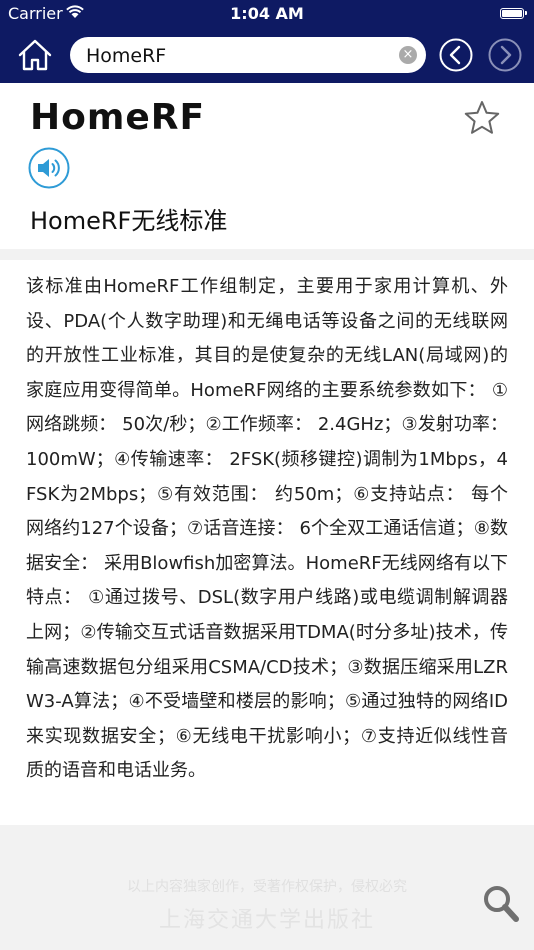  I want to click on home-button, so click(35, 55).